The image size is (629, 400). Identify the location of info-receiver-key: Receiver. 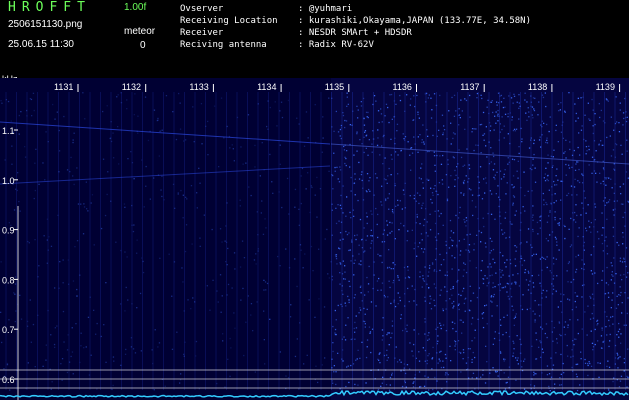
(202, 33).